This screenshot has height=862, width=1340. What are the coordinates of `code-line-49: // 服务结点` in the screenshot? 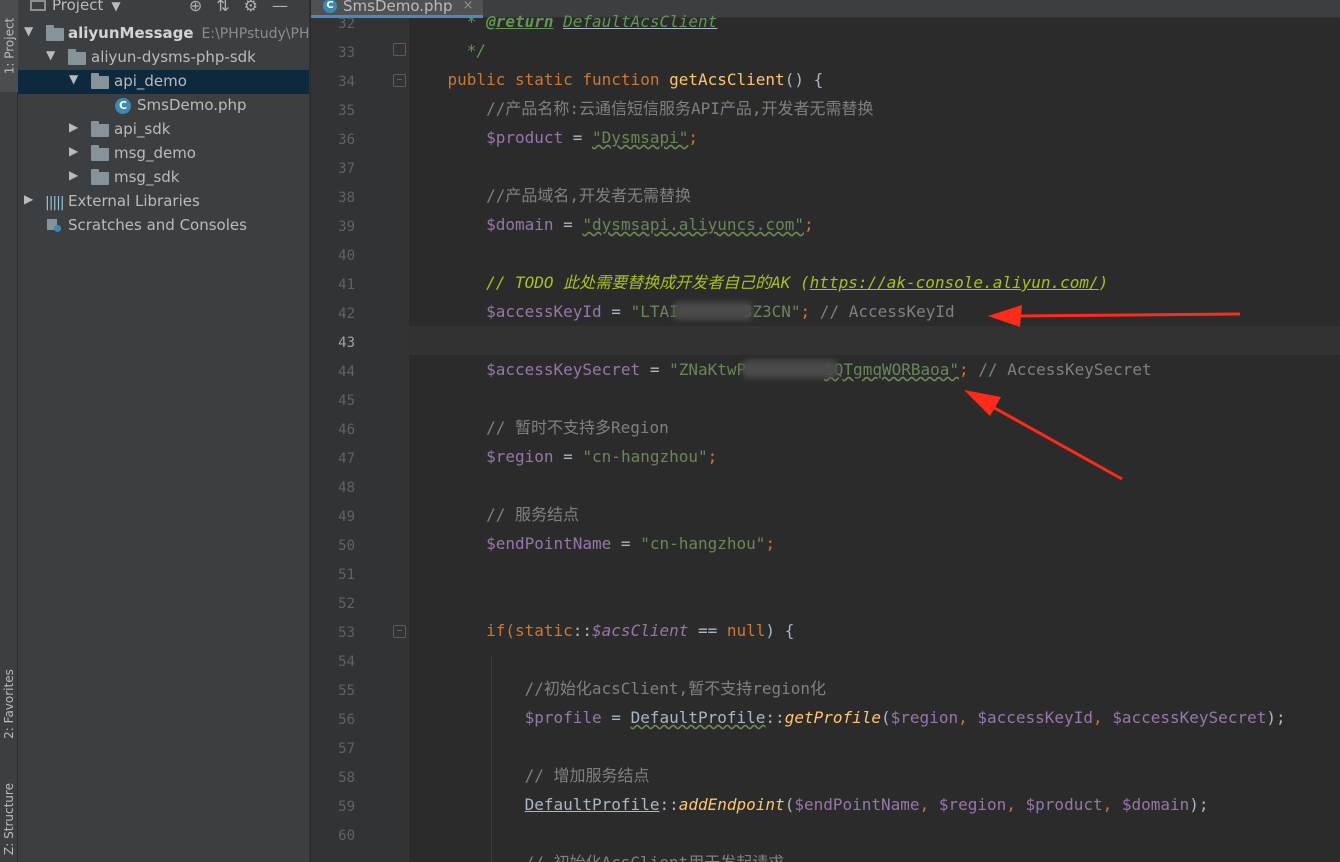 It's located at (532, 514).